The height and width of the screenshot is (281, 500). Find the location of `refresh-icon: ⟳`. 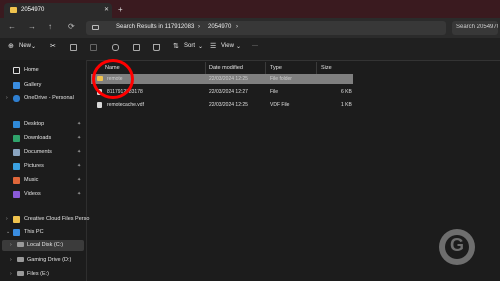

refresh-icon: ⟳ is located at coordinates (71, 26).